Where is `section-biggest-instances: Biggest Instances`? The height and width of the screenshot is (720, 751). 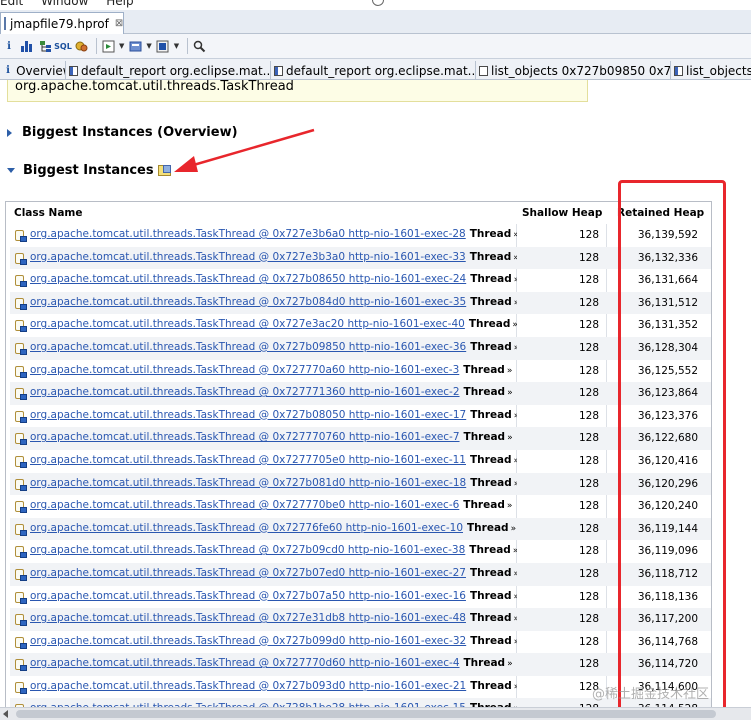
section-biggest-instances: Biggest Instances is located at coordinates (89, 170).